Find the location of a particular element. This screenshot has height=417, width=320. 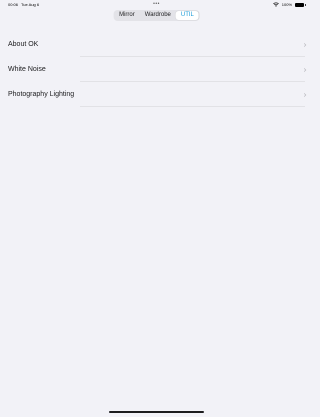

segment-util: UTIL is located at coordinates (187, 15).